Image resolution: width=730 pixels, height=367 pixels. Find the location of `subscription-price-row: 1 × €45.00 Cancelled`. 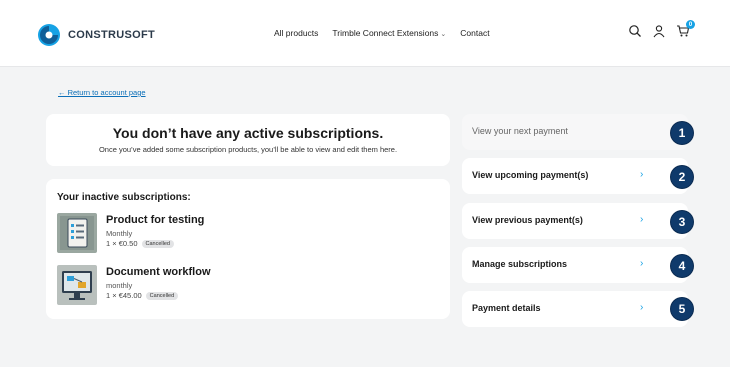

subscription-price-row: 1 × €45.00 Cancelled is located at coordinates (142, 295).